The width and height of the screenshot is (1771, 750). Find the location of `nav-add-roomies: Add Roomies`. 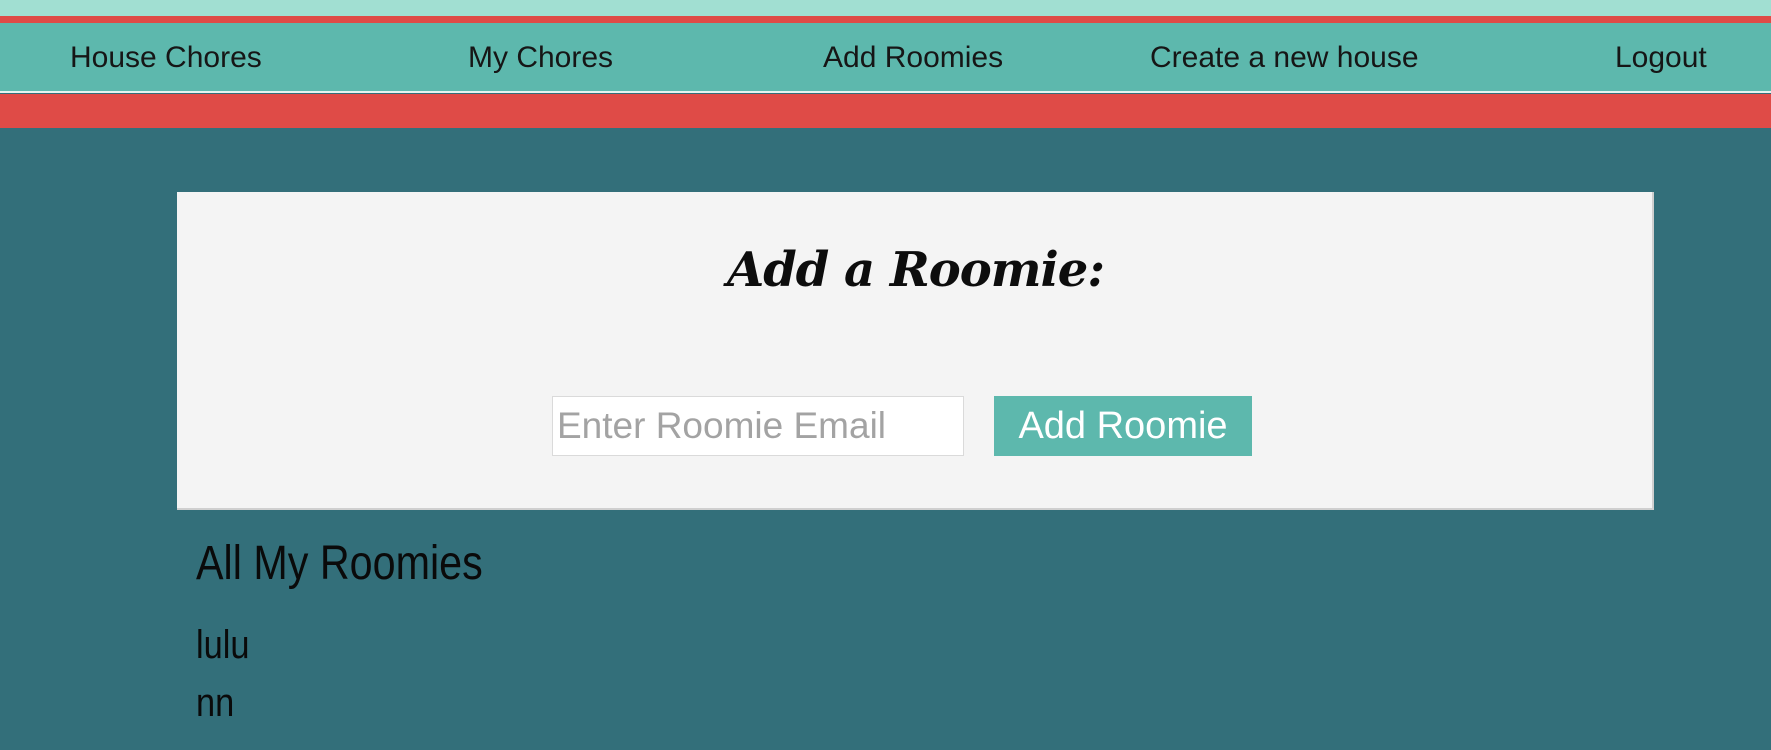

nav-add-roomies: Add Roomies is located at coordinates (913, 58).